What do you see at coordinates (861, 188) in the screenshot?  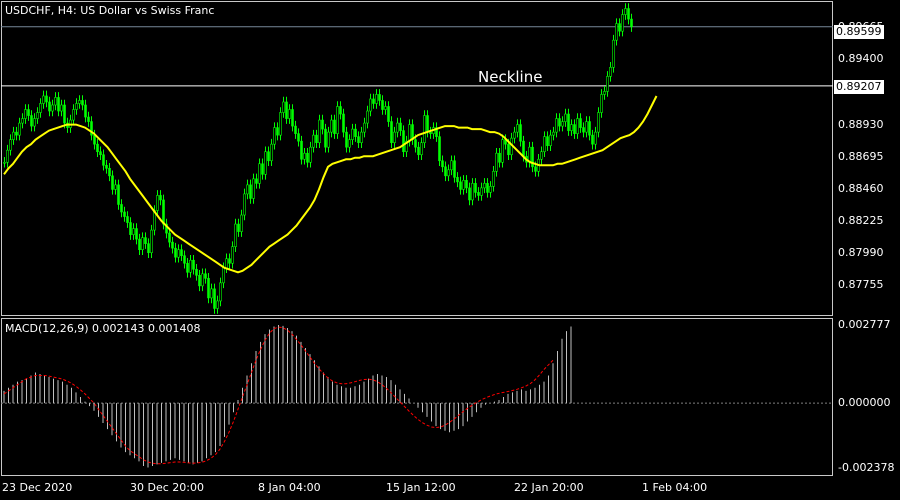 I see `price-tick: 0.88460` at bounding box center [861, 188].